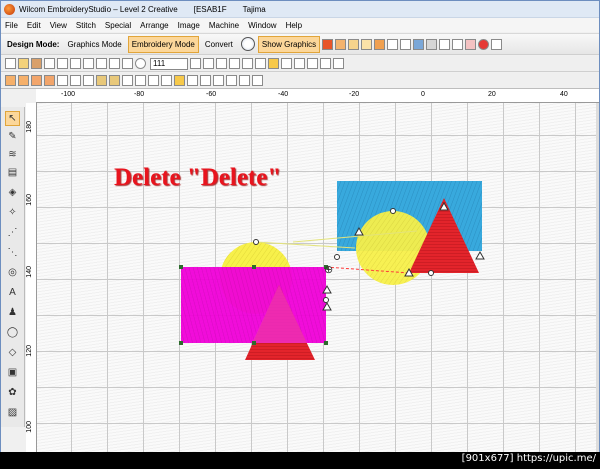 This screenshot has width=600, height=469. I want to click on grid-icon, so click(393, 44).